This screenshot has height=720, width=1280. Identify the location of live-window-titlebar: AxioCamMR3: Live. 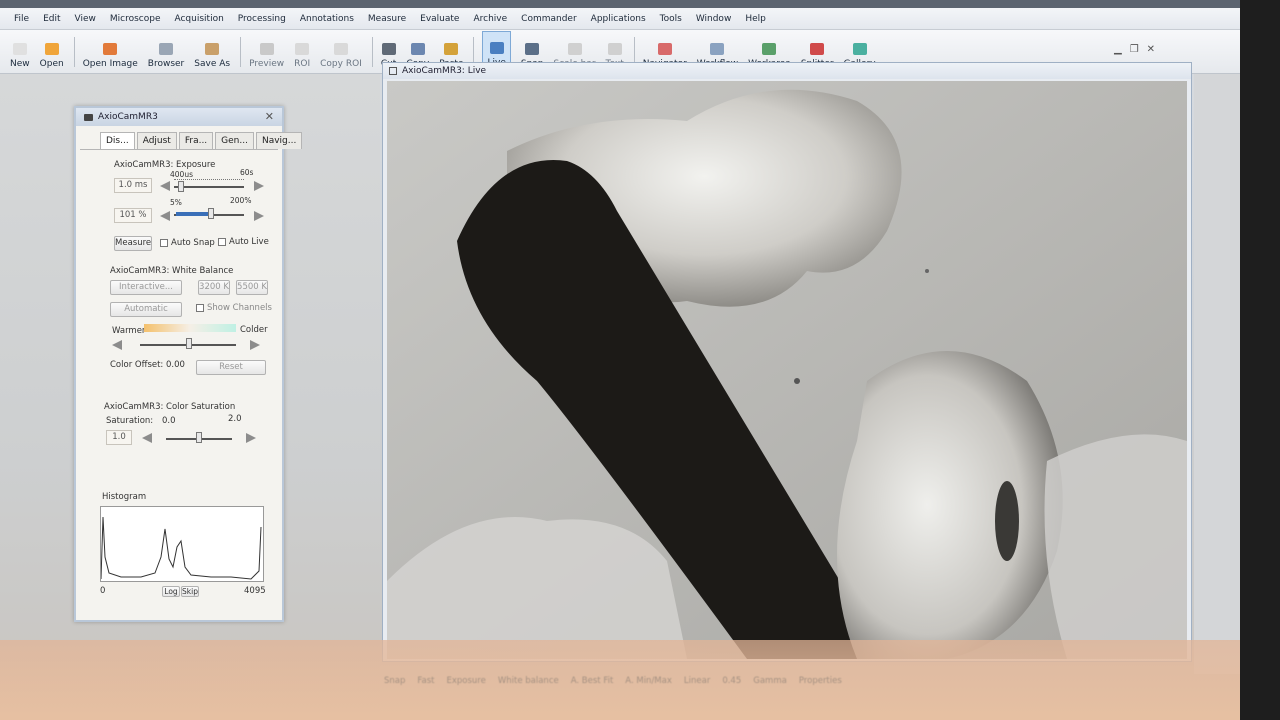
(787, 71).